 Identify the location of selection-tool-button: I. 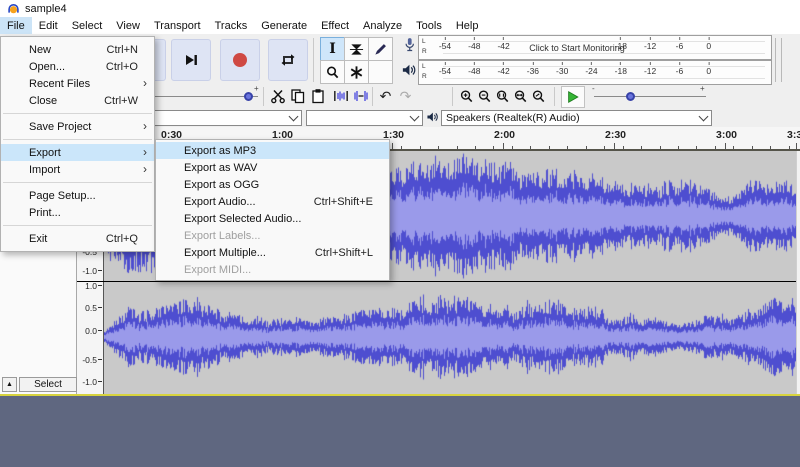
(332, 49).